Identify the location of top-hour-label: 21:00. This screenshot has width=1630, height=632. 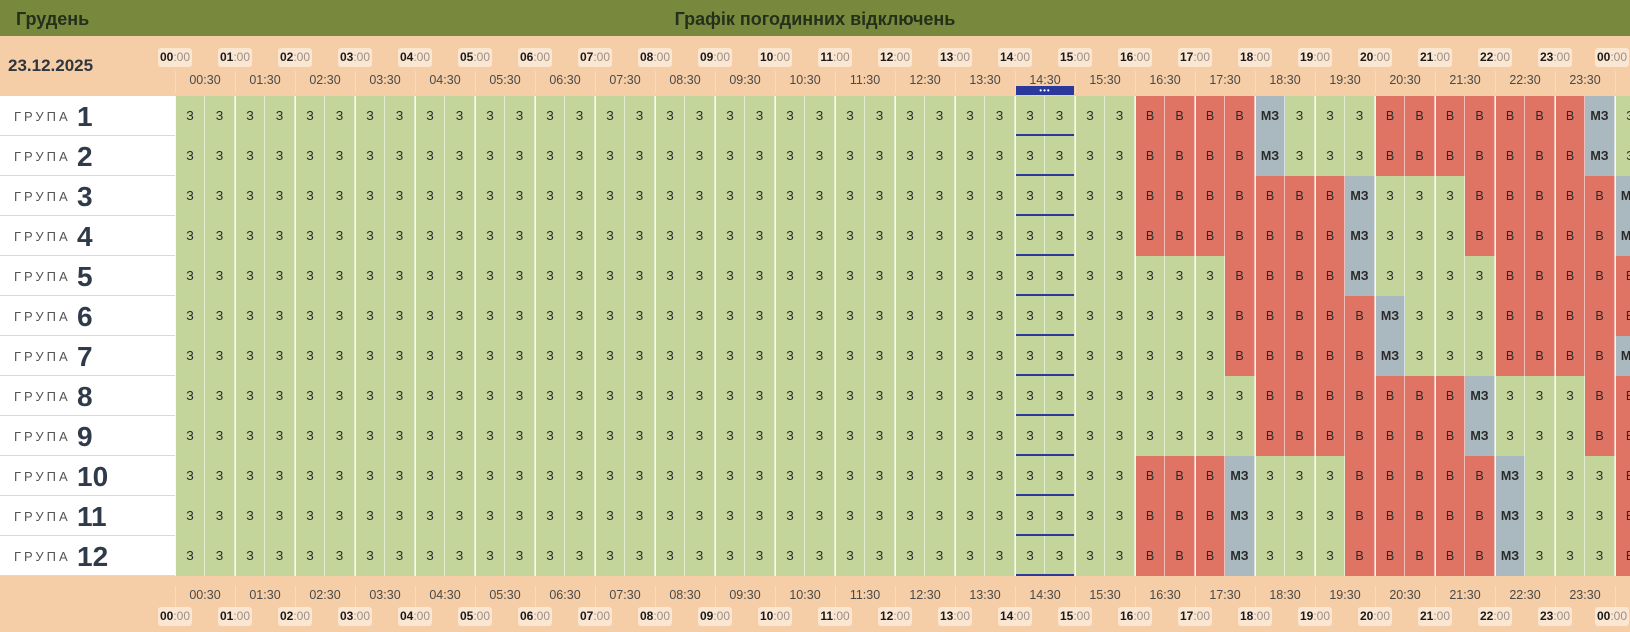
(1435, 57).